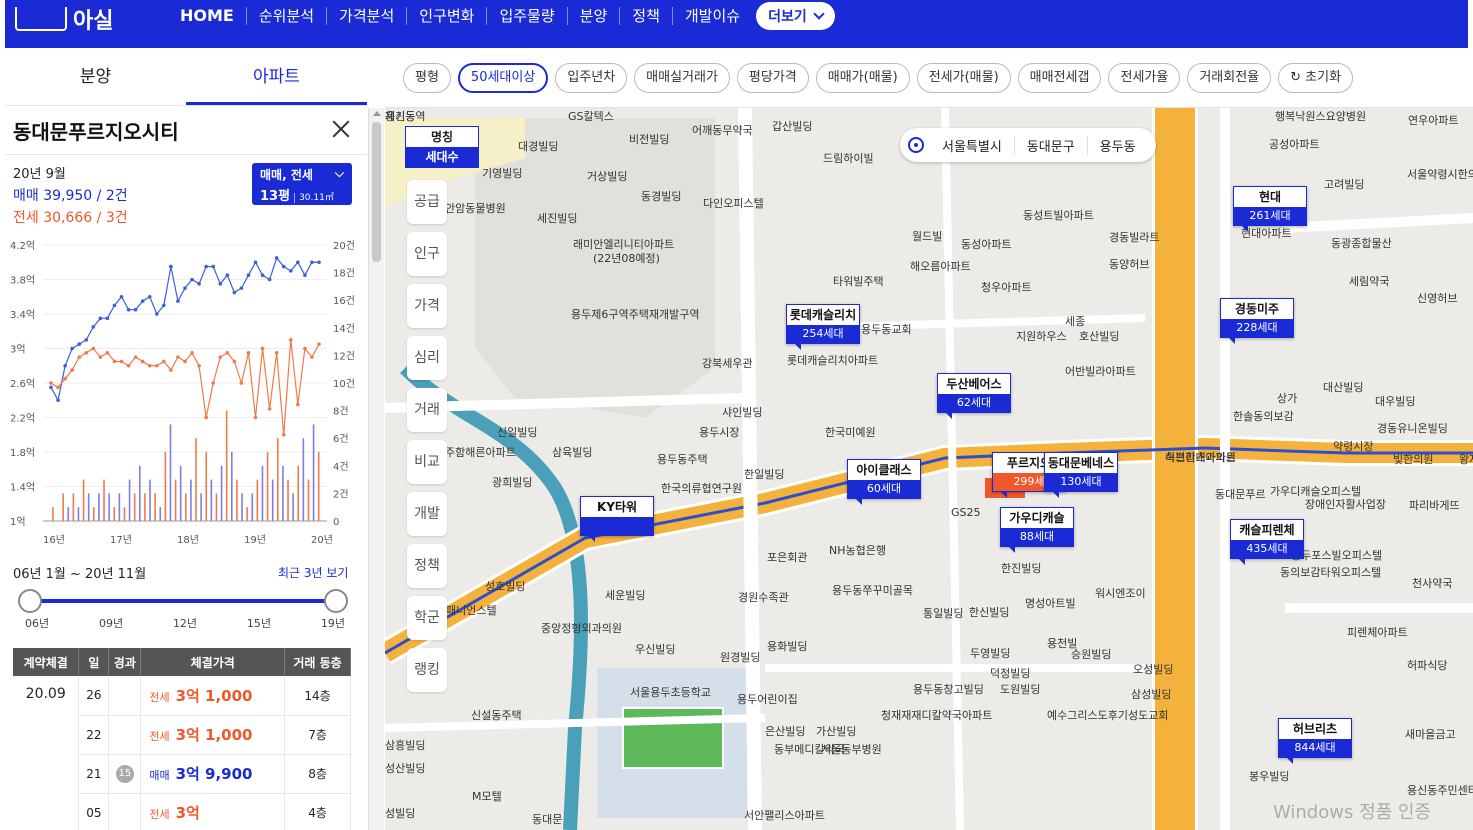 This screenshot has width=1473, height=830. What do you see at coordinates (64, 19) in the screenshot?
I see `logo: 아실` at bounding box center [64, 19].